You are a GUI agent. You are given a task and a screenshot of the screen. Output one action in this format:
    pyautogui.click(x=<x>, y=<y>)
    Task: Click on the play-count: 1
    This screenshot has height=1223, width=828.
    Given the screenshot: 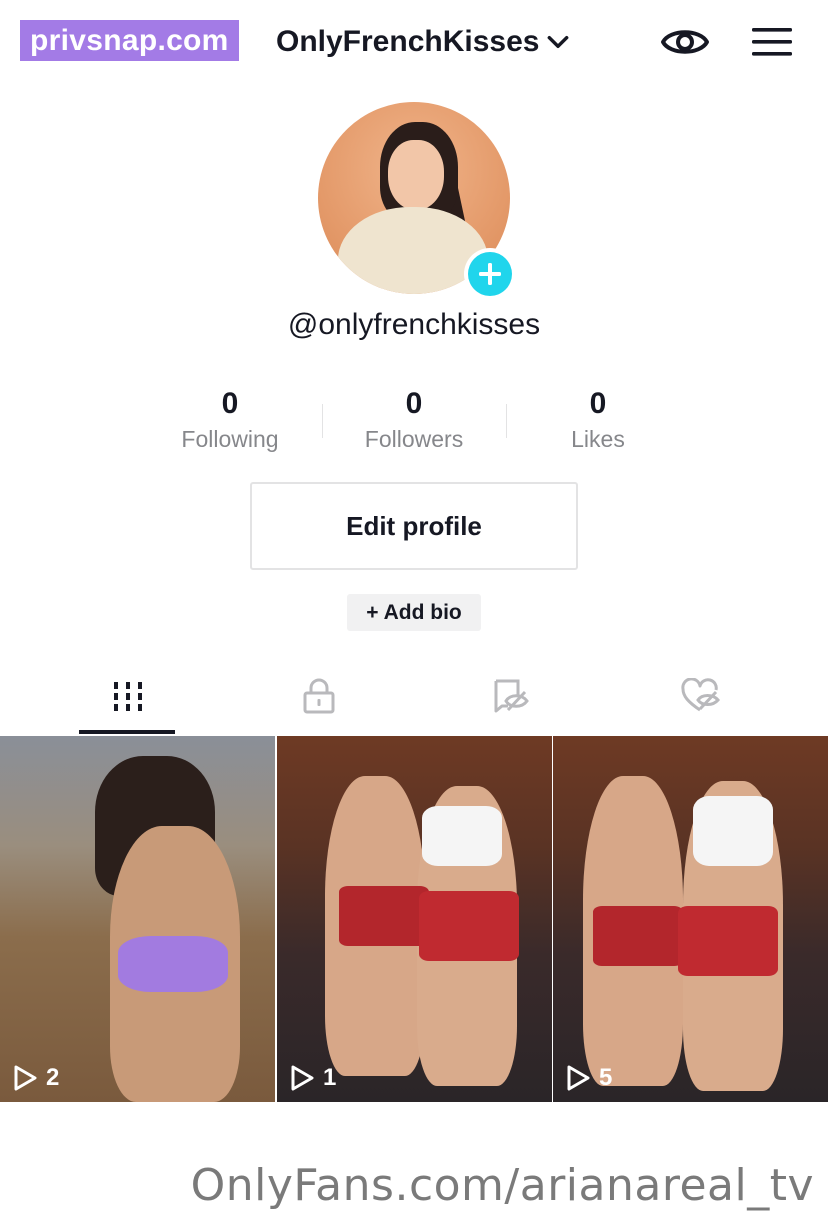 What is the action you would take?
    pyautogui.click(x=312, y=1078)
    